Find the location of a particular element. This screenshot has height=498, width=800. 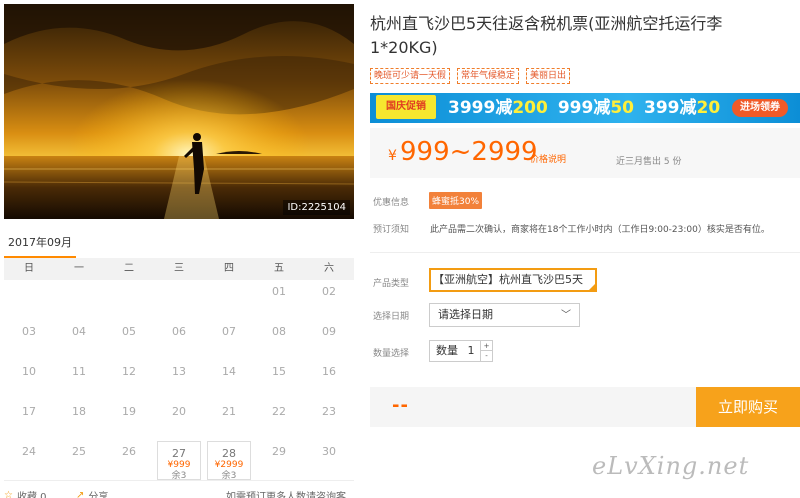

calendar-day: 24 is located at coordinates (29, 460).